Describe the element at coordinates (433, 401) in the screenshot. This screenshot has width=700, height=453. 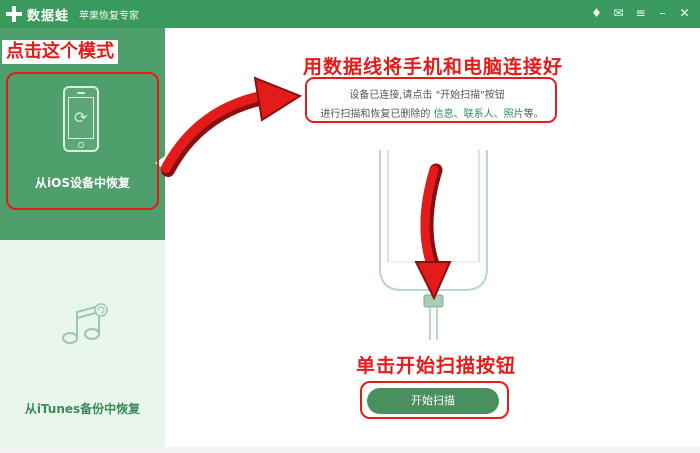
I see `start-scan-button: 开始扫描` at that location.